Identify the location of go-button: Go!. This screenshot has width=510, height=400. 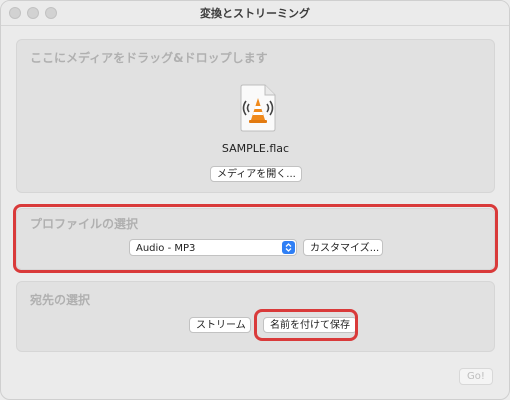
(476, 376).